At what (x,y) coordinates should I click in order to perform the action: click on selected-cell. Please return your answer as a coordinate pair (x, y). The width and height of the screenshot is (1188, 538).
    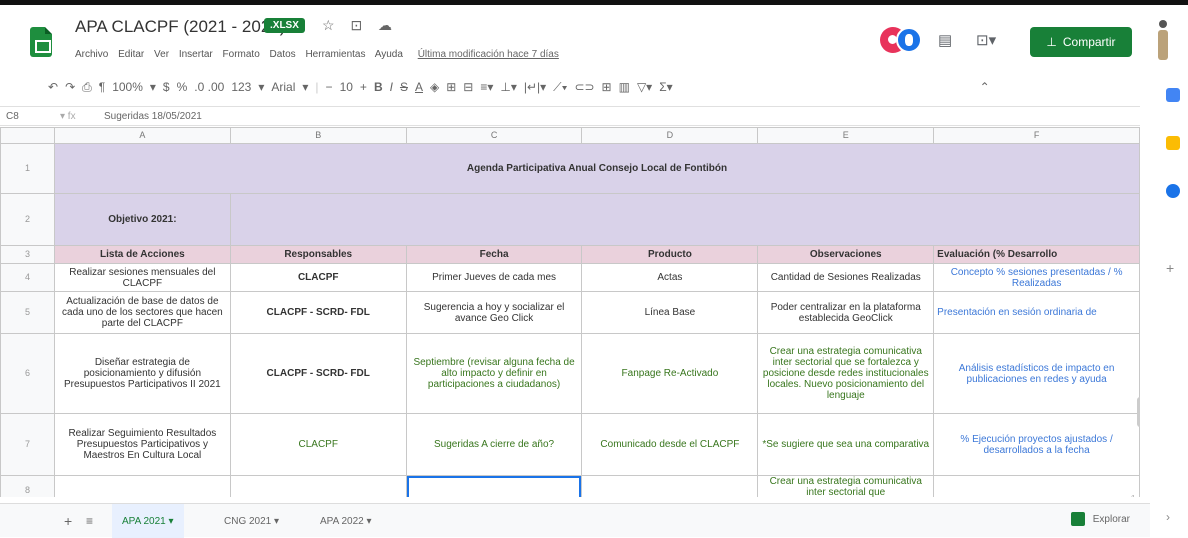
    Looking at the image, I should click on (494, 486).